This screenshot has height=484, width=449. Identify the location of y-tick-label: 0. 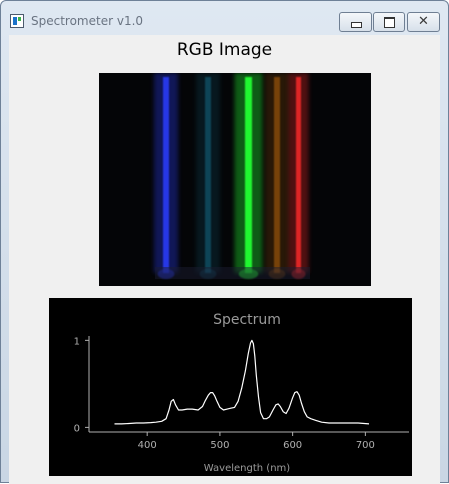
(77, 428).